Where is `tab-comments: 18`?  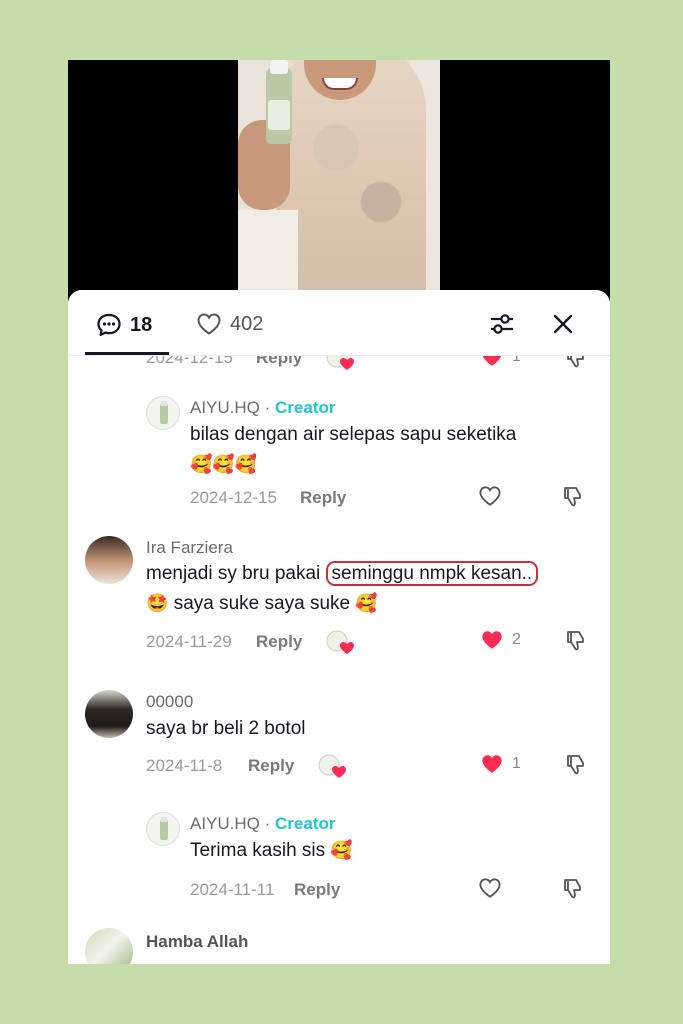 tab-comments: 18 is located at coordinates (124, 325).